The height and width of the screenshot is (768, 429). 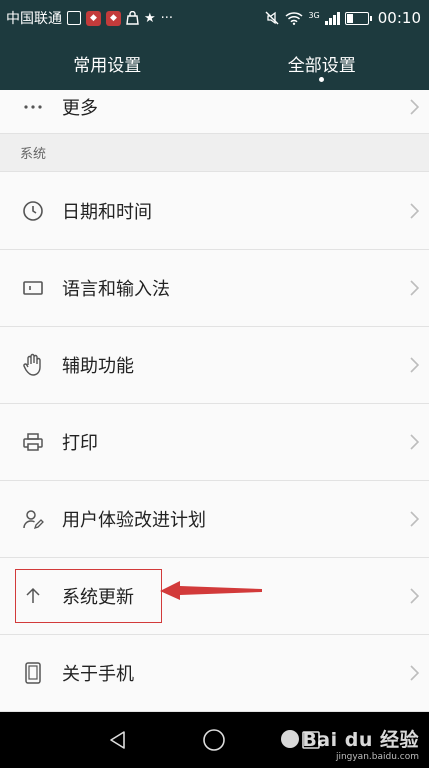 I want to click on app-notification-icon-2: ◆, so click(x=113, y=18).